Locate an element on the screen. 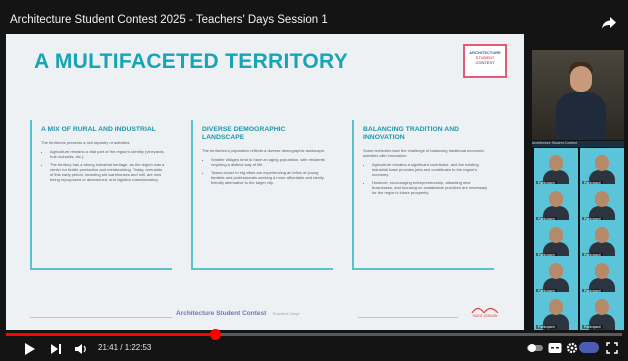 Image resolution: width=628 pixels, height=361 pixels. saint-gobain-logo: SAINT-GOBAIN is located at coordinates (485, 312).